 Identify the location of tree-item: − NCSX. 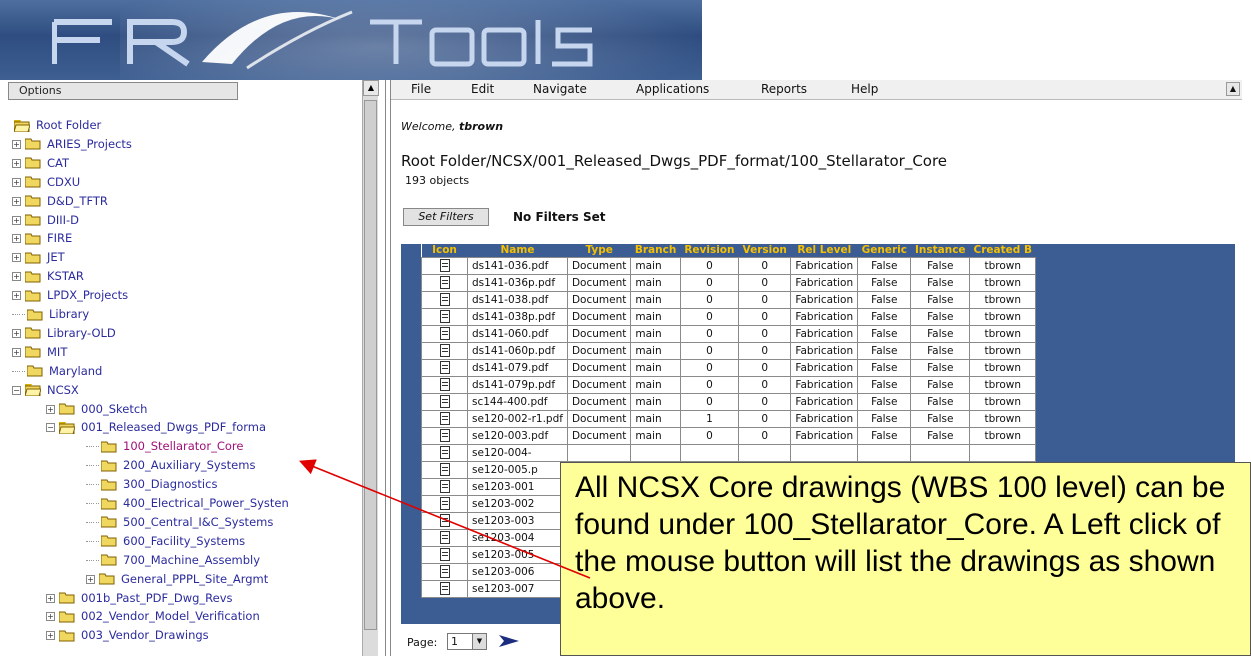
(45, 390).